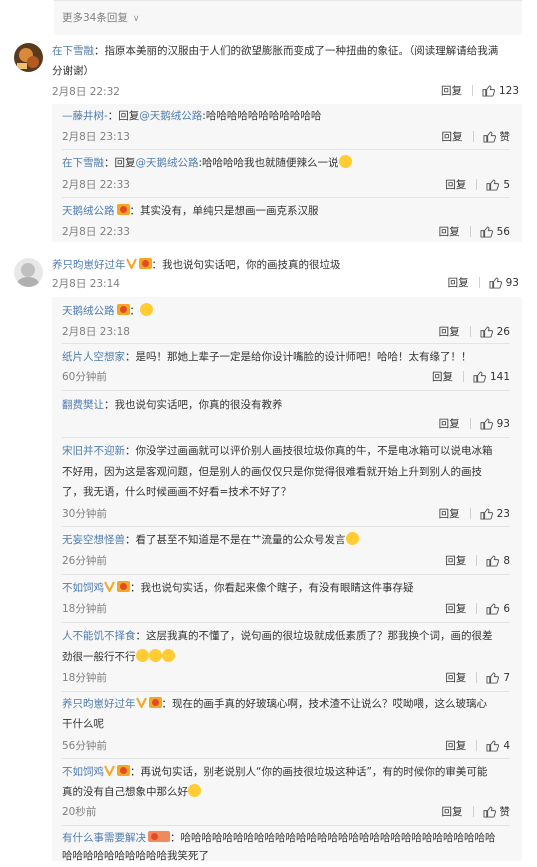  I want to click on like-button: 26, so click(495, 332).